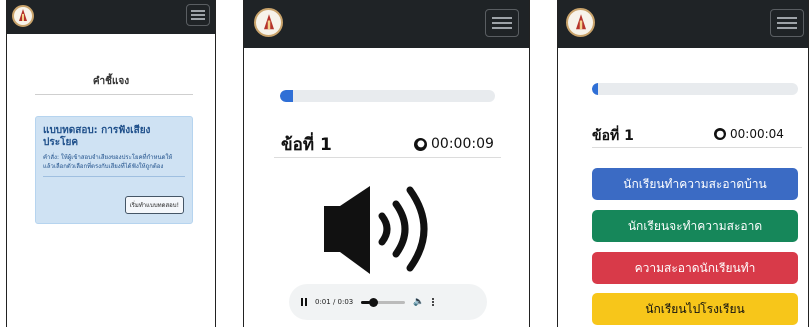 Image resolution: width=811 pixels, height=327 pixels. What do you see at coordinates (383, 302) in the screenshot?
I see `seek-slider` at bounding box center [383, 302].